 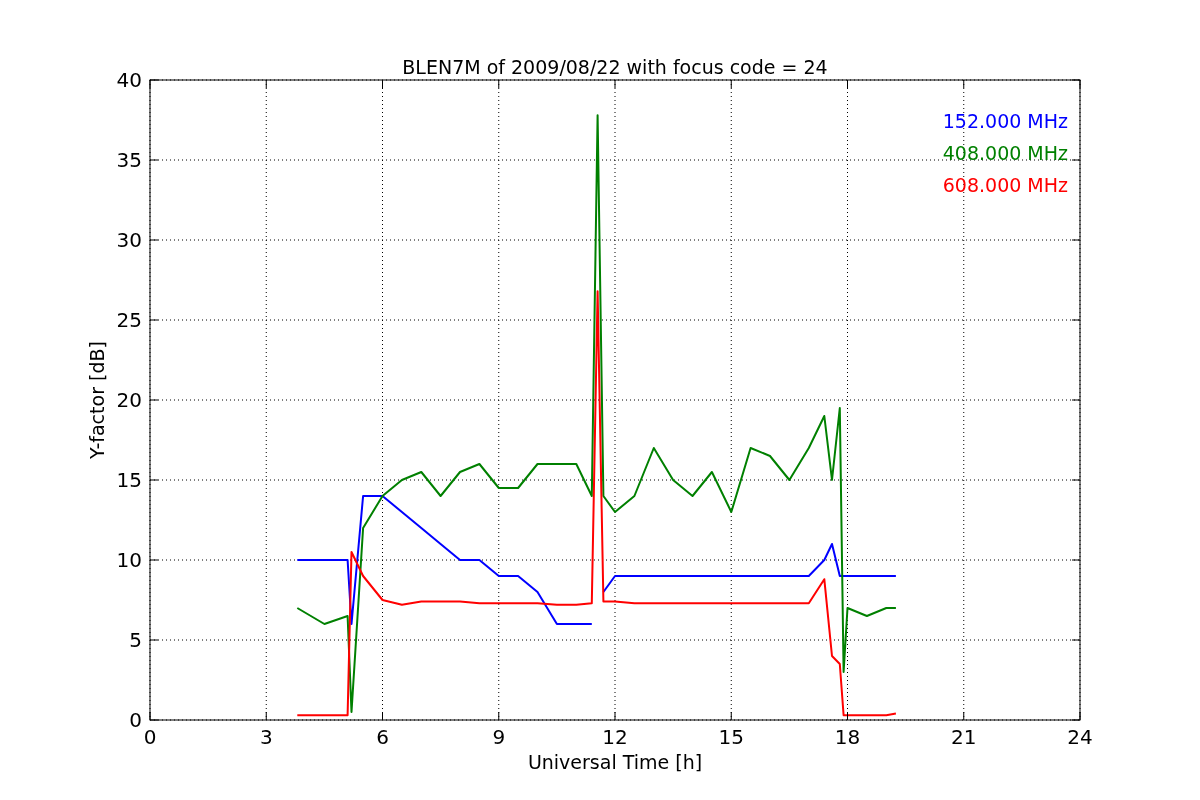 I want to click on x-tick-label: 18, so click(x=847, y=737).